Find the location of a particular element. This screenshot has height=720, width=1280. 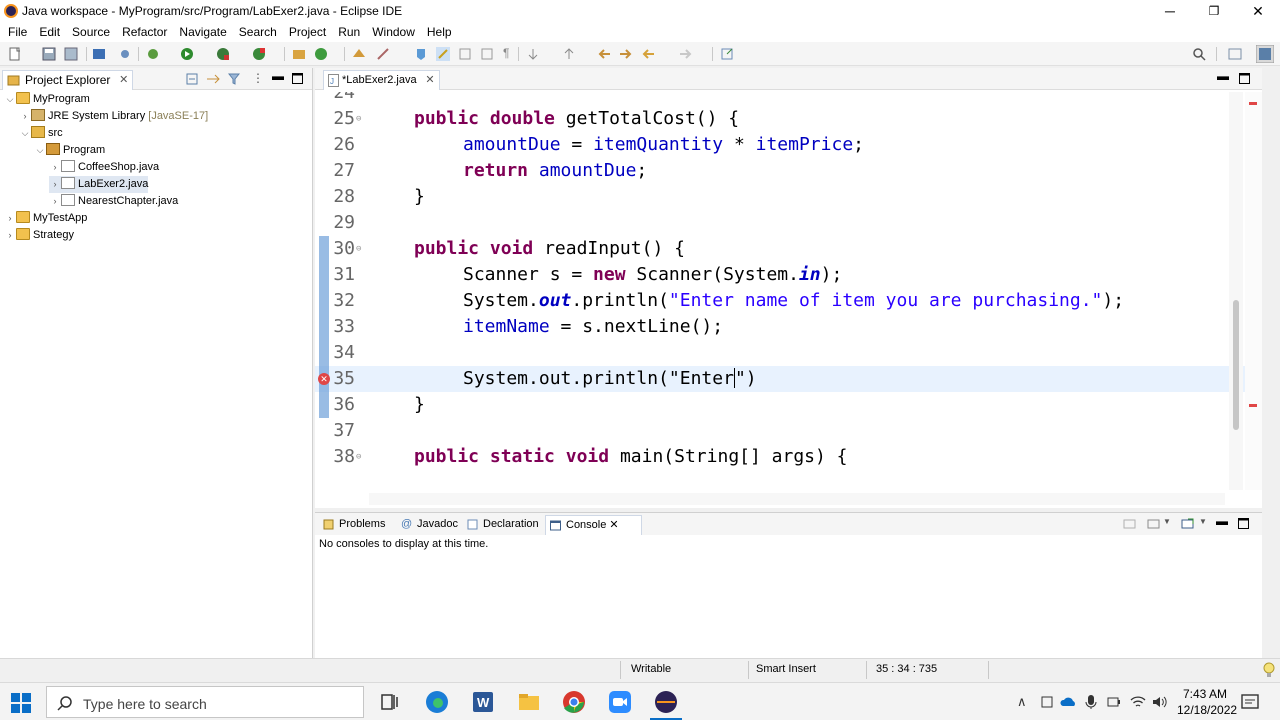

skip-breakpoints-icon is located at coordinates (125, 54).